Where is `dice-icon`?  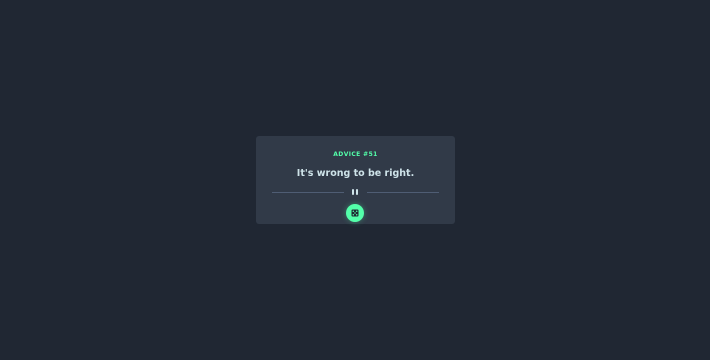 dice-icon is located at coordinates (355, 213).